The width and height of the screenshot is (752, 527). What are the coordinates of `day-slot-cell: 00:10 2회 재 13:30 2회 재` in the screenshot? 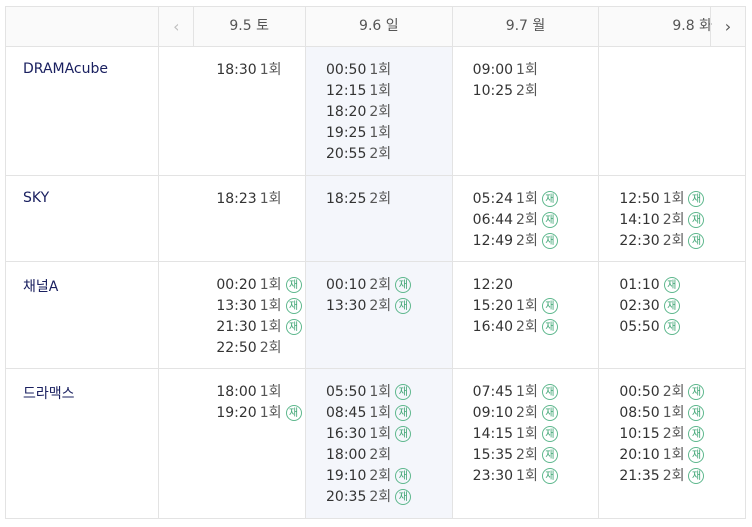 It's located at (379, 315).